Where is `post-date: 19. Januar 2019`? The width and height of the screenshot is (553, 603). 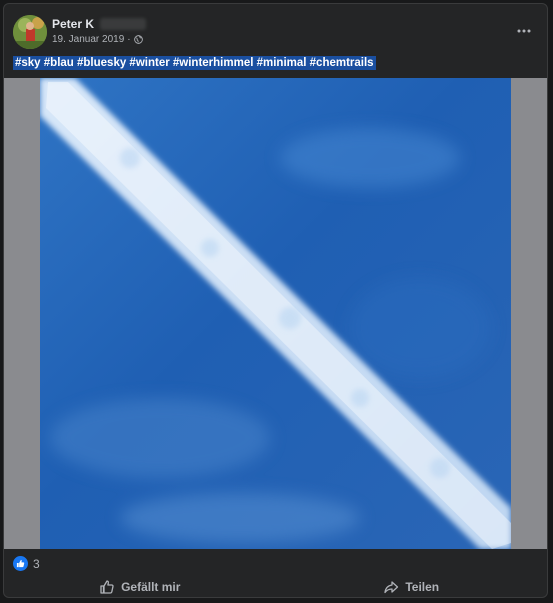
post-date: 19. Januar 2019 is located at coordinates (88, 39).